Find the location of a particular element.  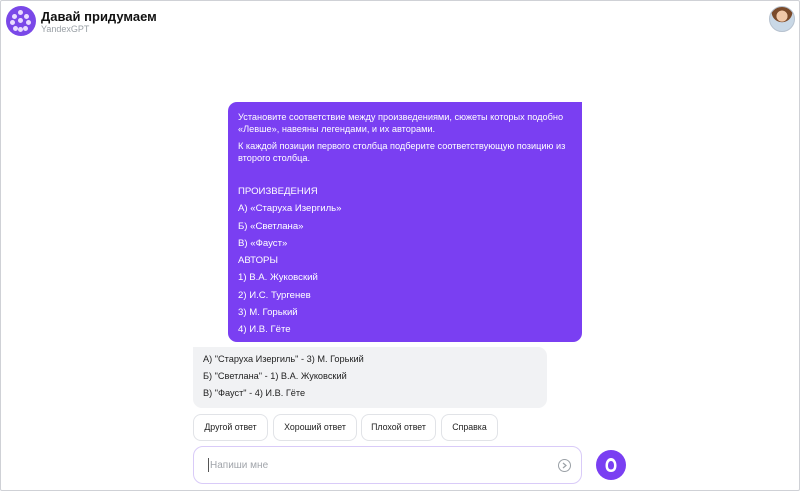

bot-answer-row: А) "Старуха Изергиль" - 3) М. Горький is located at coordinates (283, 359).